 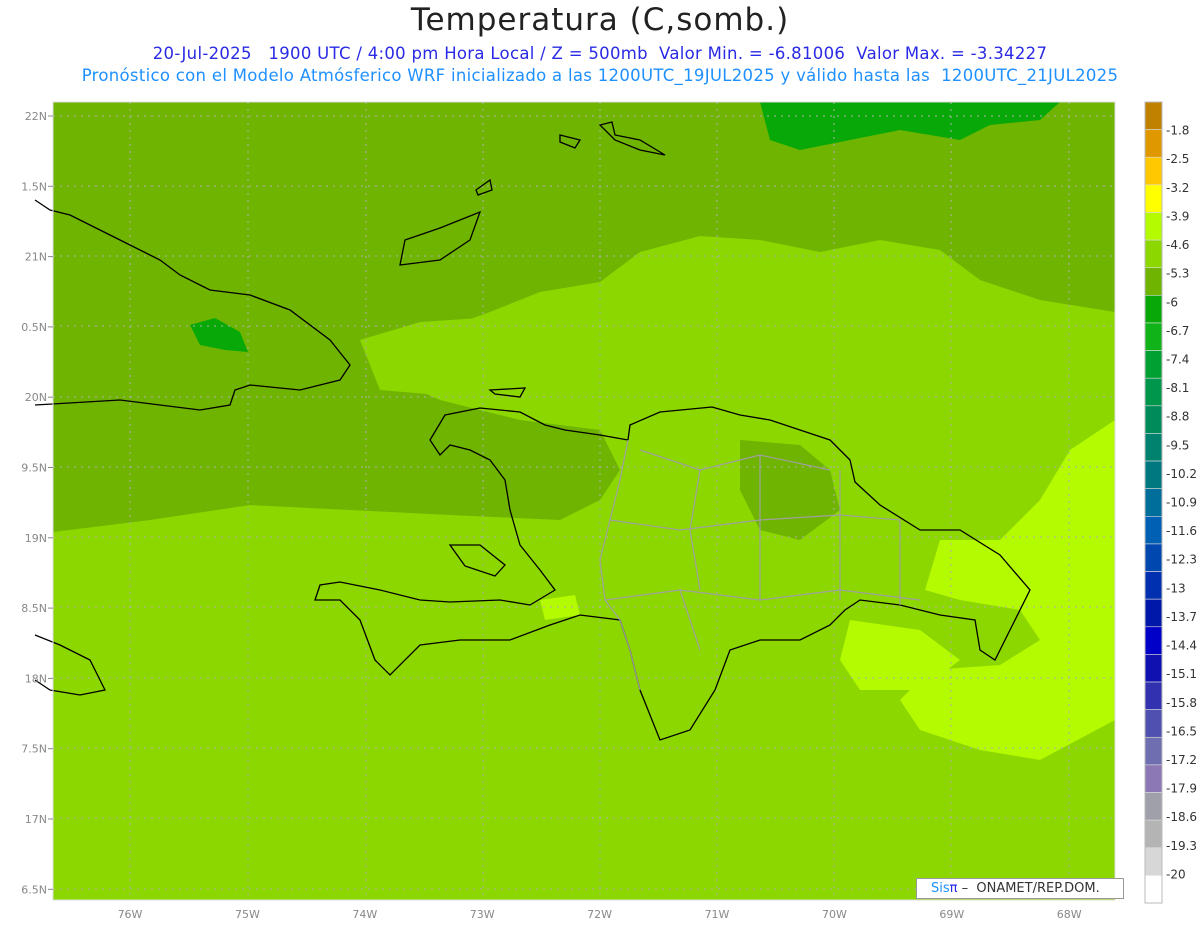 I want to click on colorbar-label: -5.3, so click(x=1177, y=274).